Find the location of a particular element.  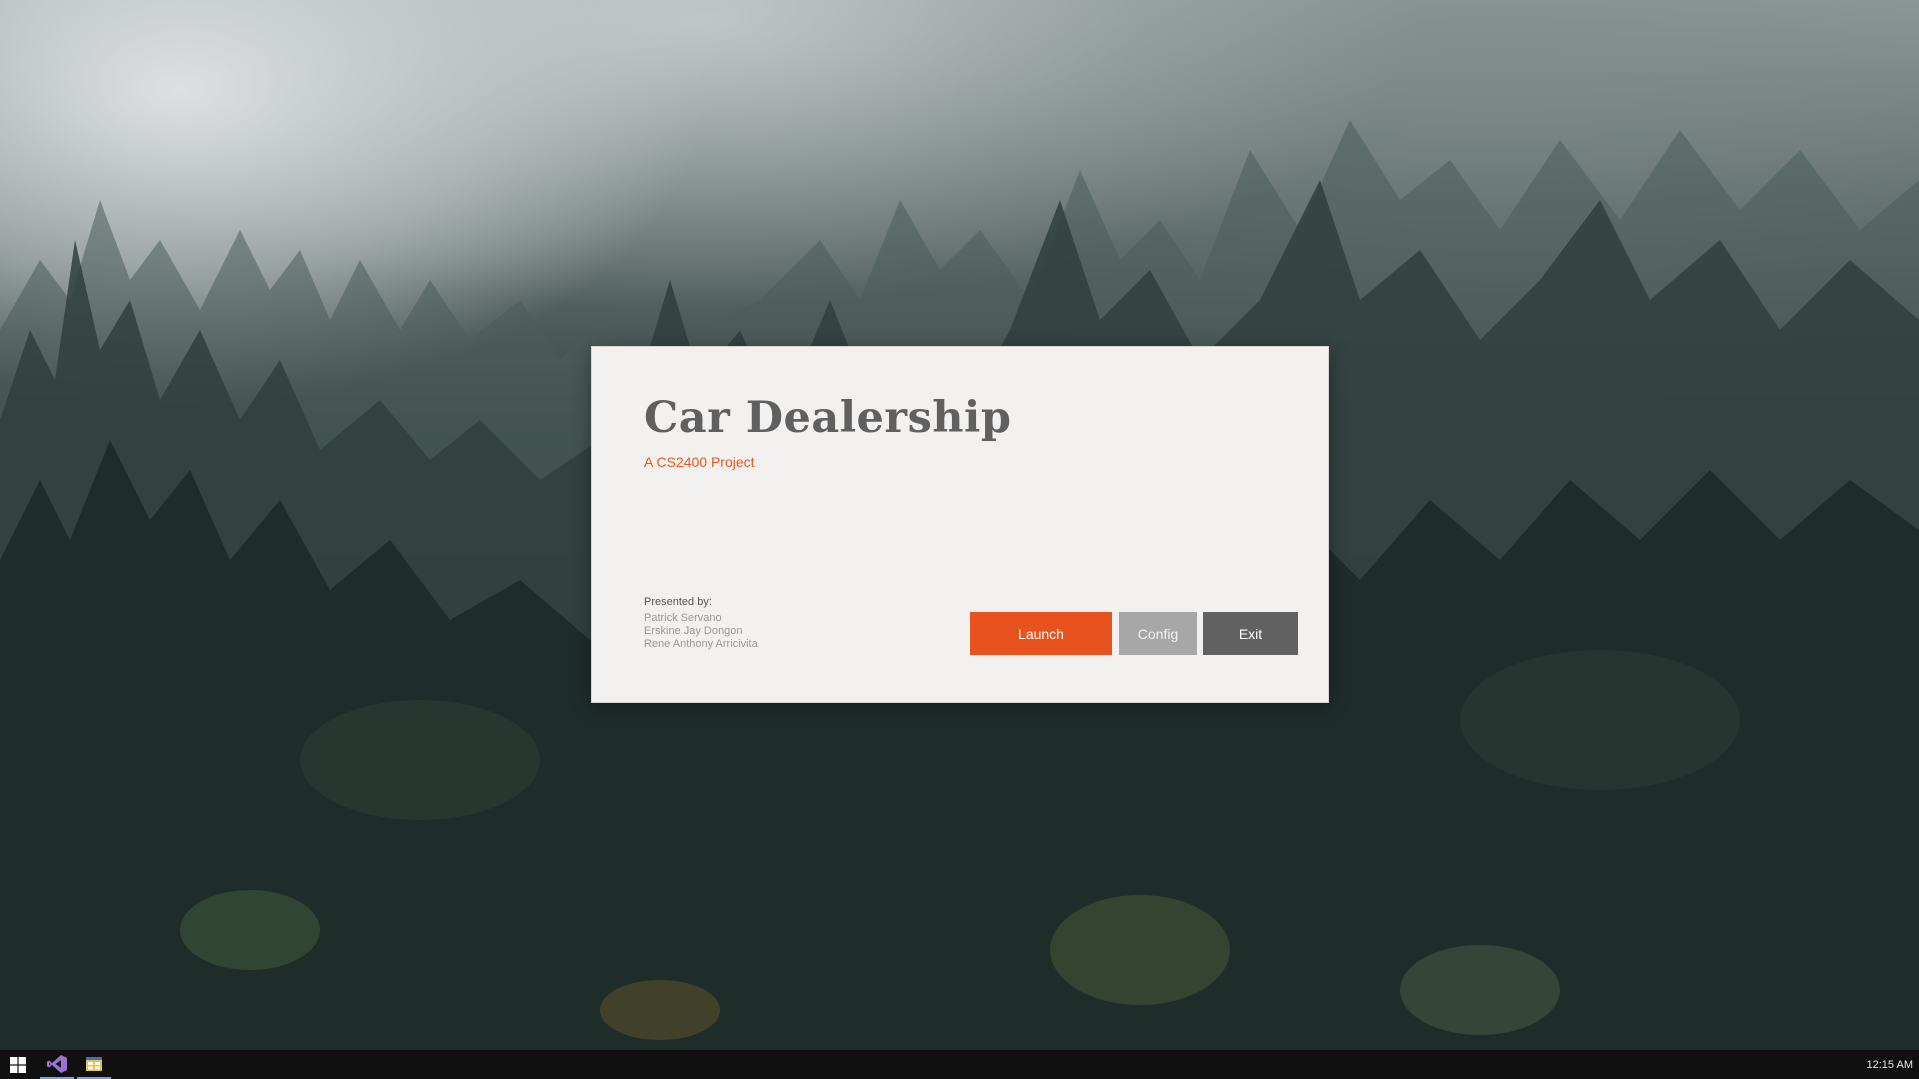

exit-button: Exit is located at coordinates (1250, 633).